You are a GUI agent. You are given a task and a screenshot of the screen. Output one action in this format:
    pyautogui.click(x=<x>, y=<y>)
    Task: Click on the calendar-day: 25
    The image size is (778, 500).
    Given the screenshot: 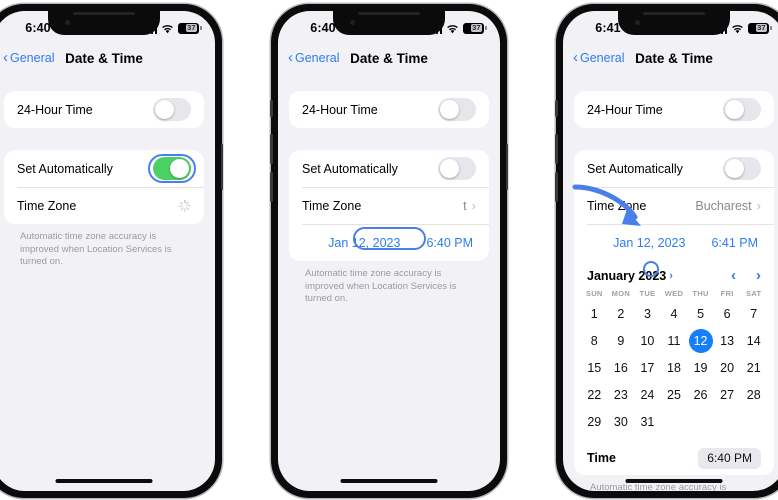 What is the action you would take?
    pyautogui.click(x=674, y=394)
    